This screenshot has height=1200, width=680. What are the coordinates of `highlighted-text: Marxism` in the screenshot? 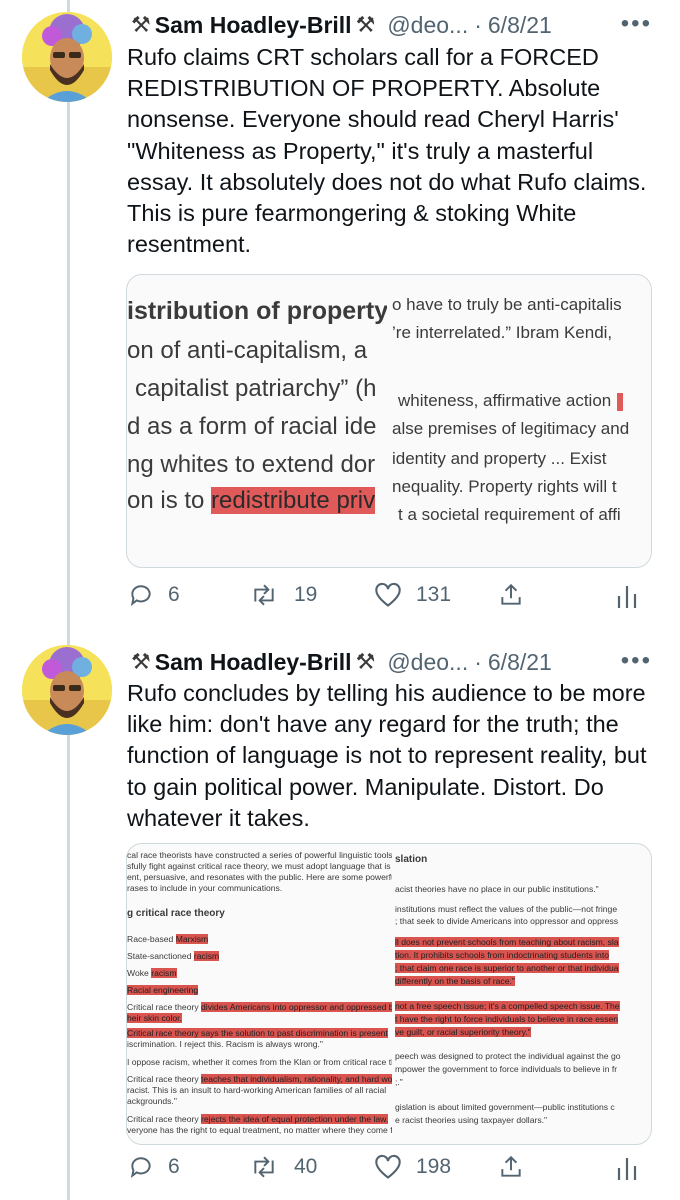 It's located at (192, 939).